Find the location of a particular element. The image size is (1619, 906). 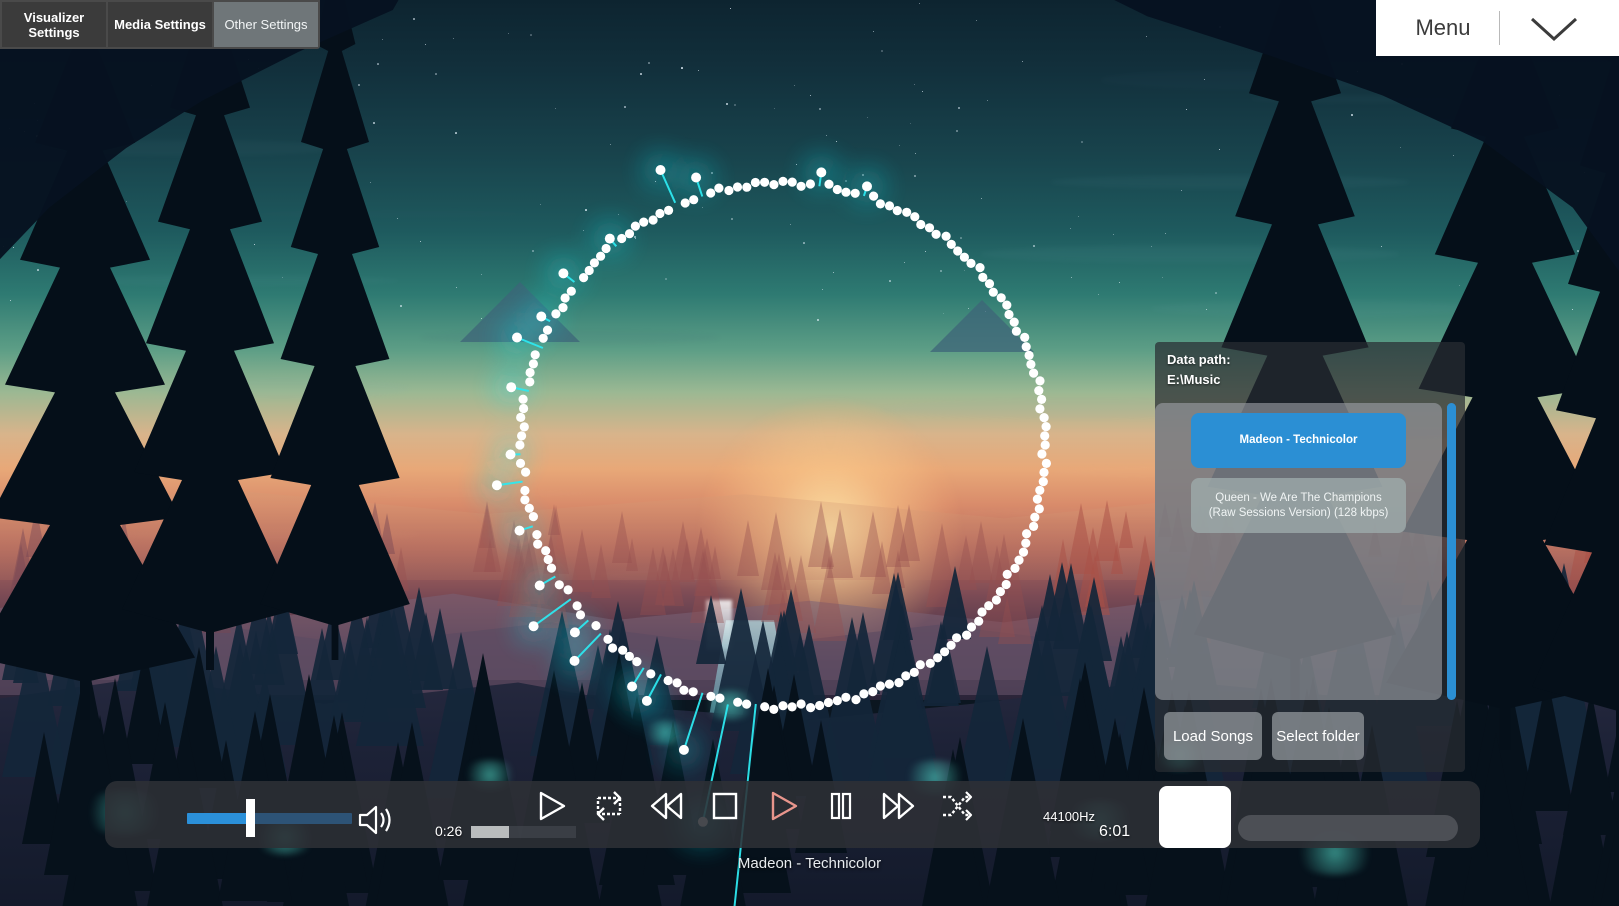

scrollbar-thumb is located at coordinates (1451, 551).